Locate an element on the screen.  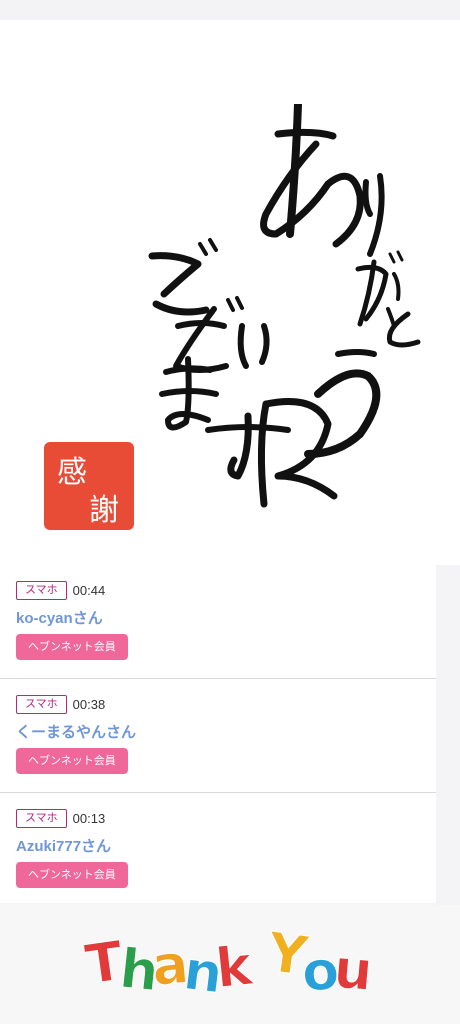
visit-meta: スマホ 00:13 is located at coordinates (60, 818).